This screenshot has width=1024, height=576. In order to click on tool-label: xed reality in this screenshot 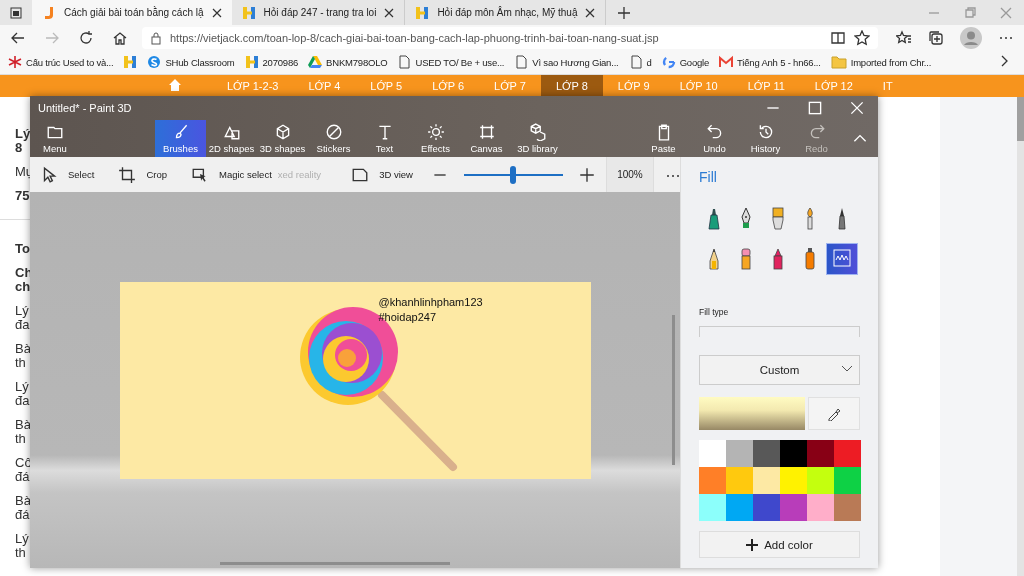, I will do `click(299, 174)`.